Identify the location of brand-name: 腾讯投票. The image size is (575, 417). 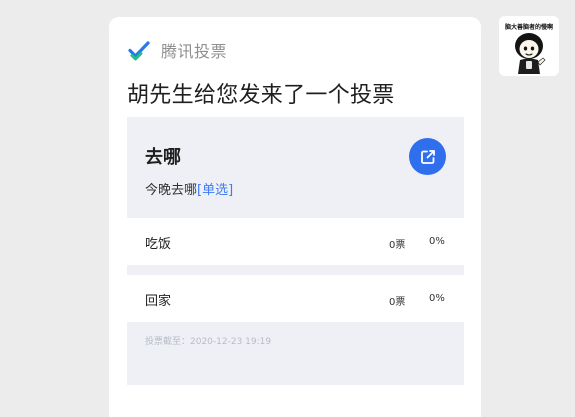
(194, 51).